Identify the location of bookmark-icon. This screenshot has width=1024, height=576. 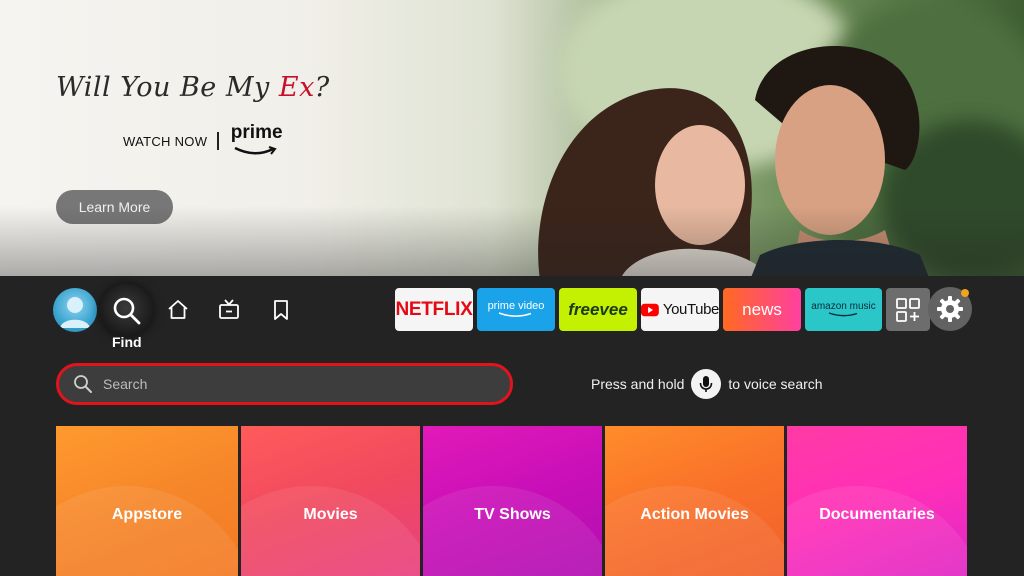
(281, 310).